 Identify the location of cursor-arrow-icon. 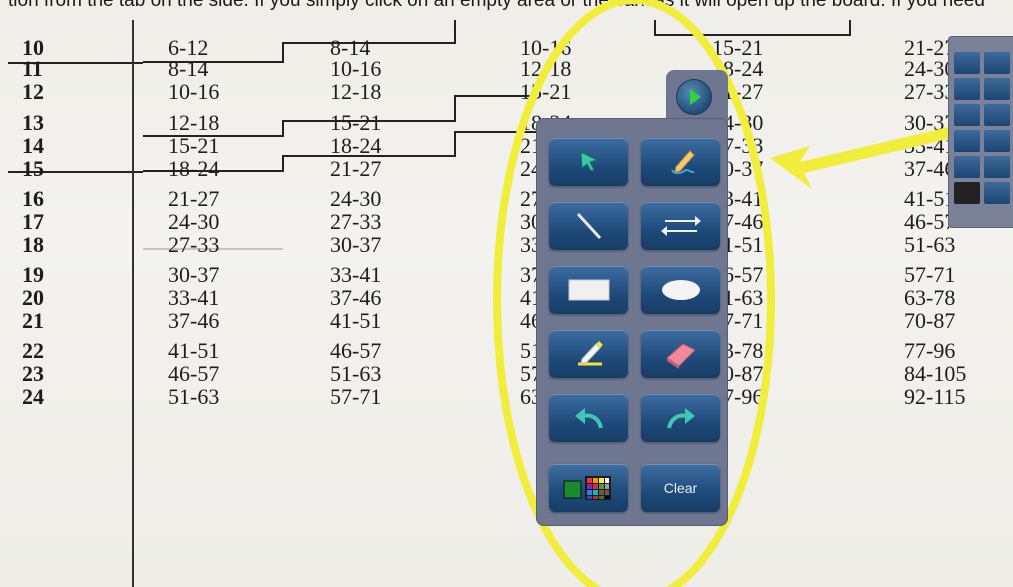
(588, 161).